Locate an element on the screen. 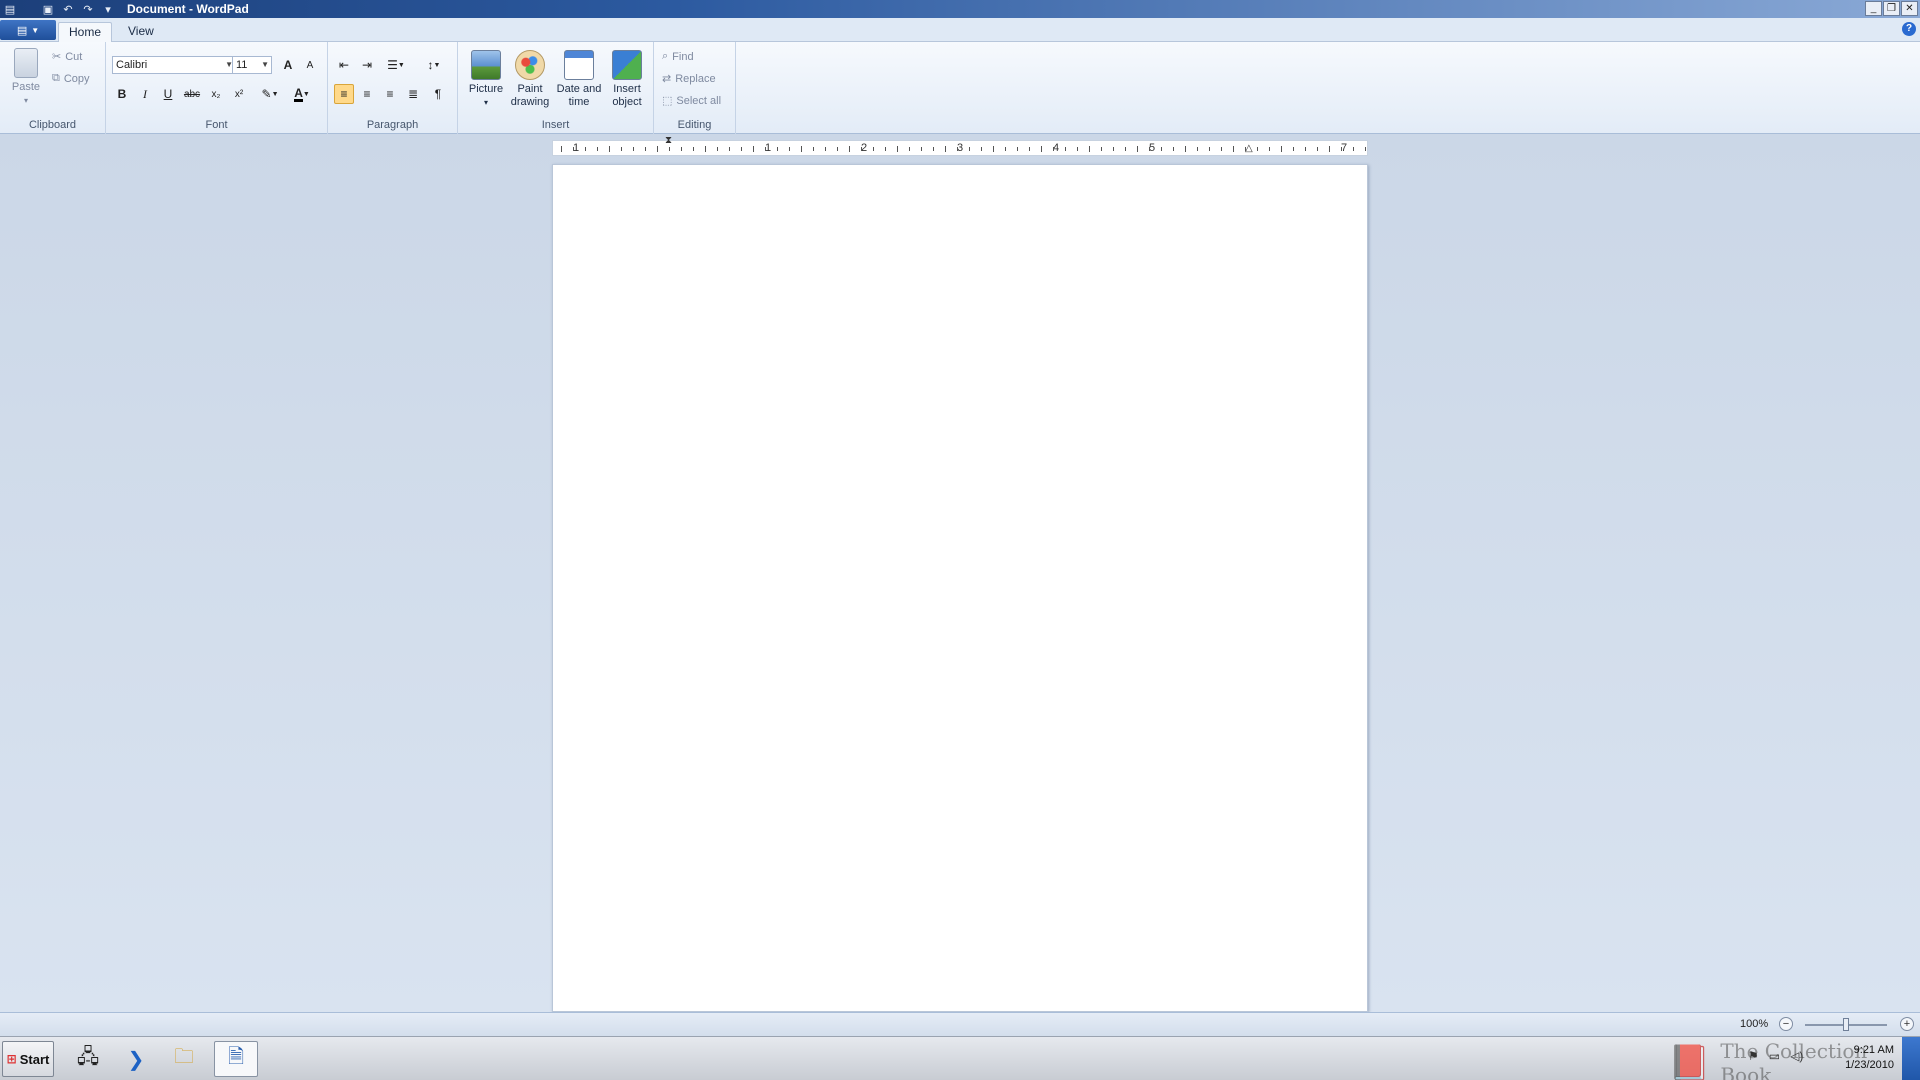 The width and height of the screenshot is (1920, 1080). window-title: Document - WordPad is located at coordinates (188, 9).